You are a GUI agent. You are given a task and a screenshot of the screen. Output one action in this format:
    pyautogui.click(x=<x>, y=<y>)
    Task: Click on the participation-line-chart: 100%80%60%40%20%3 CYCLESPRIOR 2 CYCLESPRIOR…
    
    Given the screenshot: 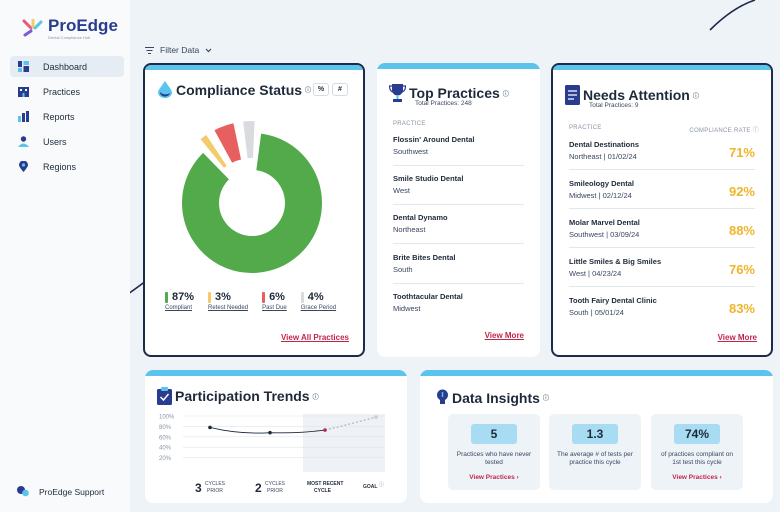 What is the action you would take?
    pyautogui.click(x=272, y=454)
    